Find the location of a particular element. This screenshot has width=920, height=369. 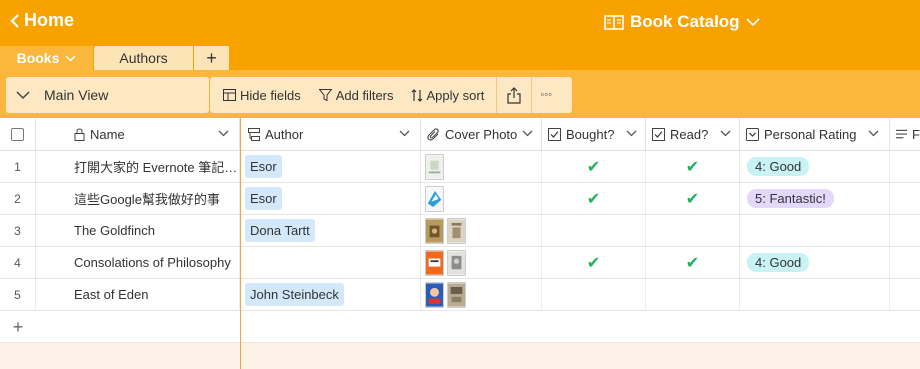

plus-icon: + is located at coordinates (211, 57).